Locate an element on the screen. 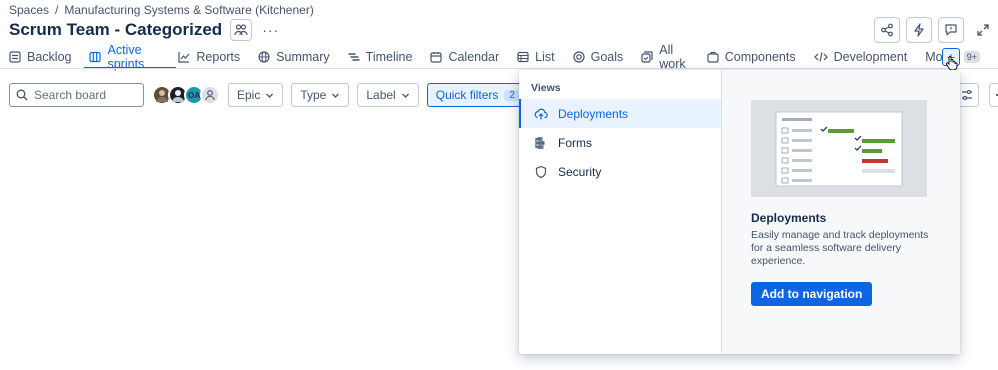 This screenshot has width=998, height=370. quick-filters-count: 2 is located at coordinates (512, 95).